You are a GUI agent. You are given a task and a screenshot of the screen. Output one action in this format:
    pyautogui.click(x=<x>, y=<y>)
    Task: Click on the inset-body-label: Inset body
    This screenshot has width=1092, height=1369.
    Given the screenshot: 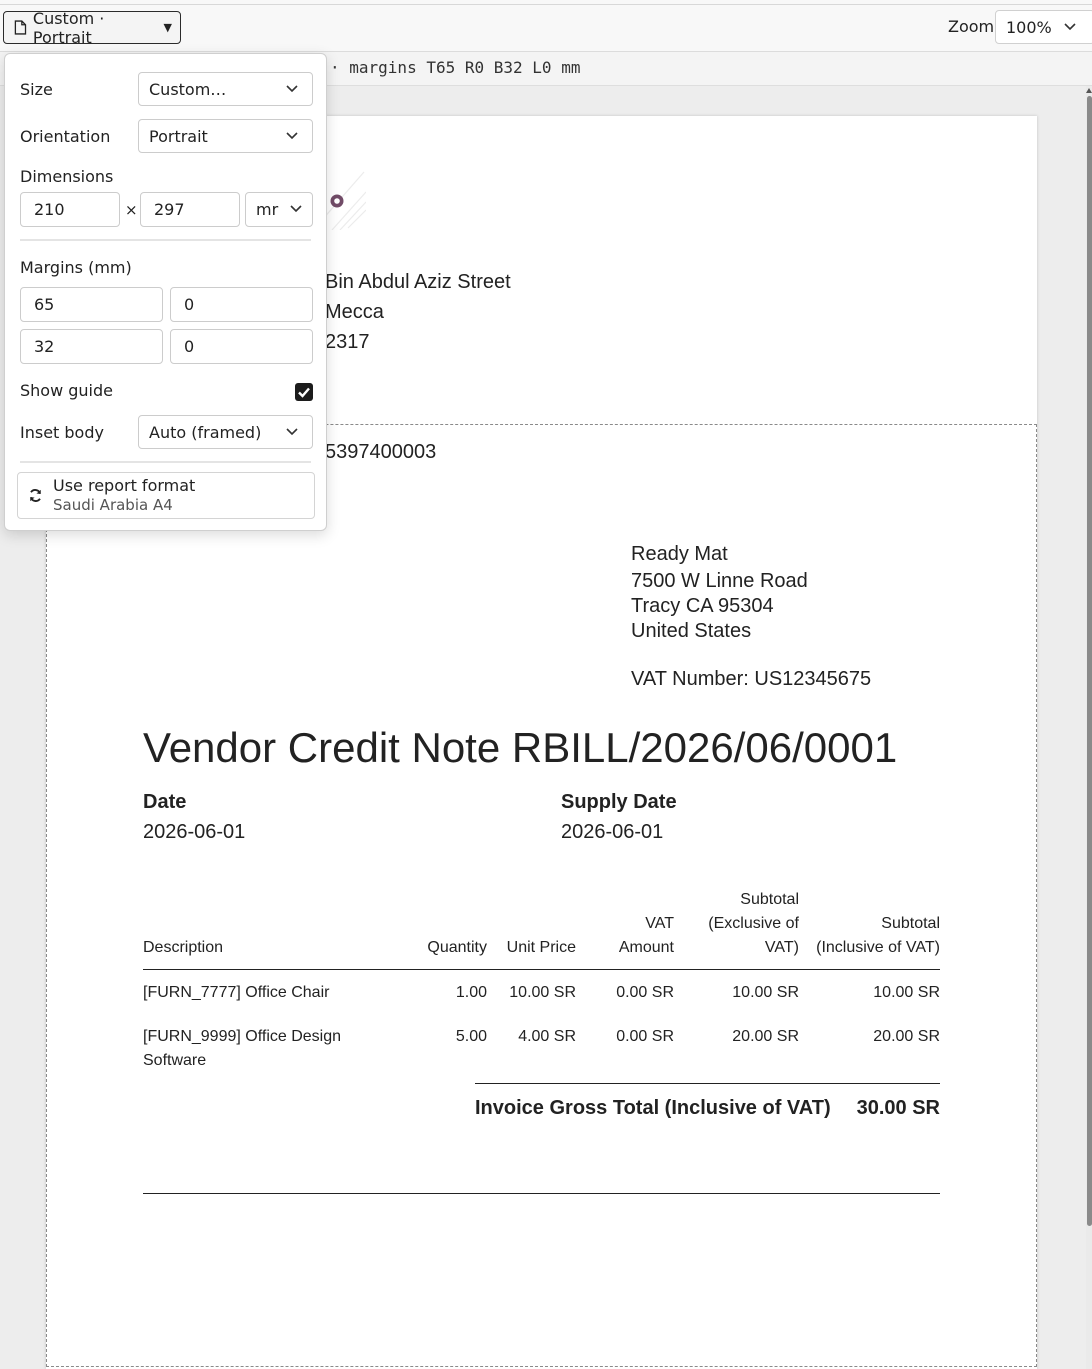 What is the action you would take?
    pyautogui.click(x=62, y=432)
    